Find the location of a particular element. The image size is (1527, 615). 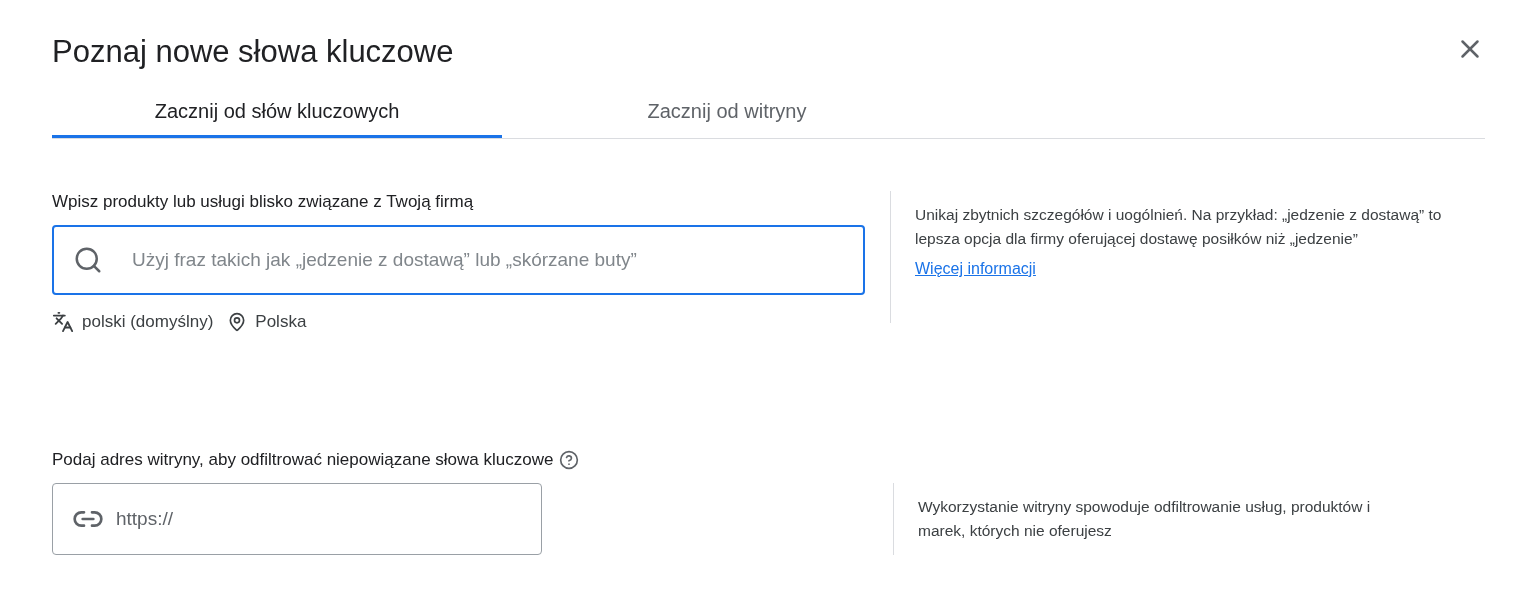

field-label: Wpisz produkty lub usługi blisko związane z Twoją firmą is located at coordinates (263, 202).